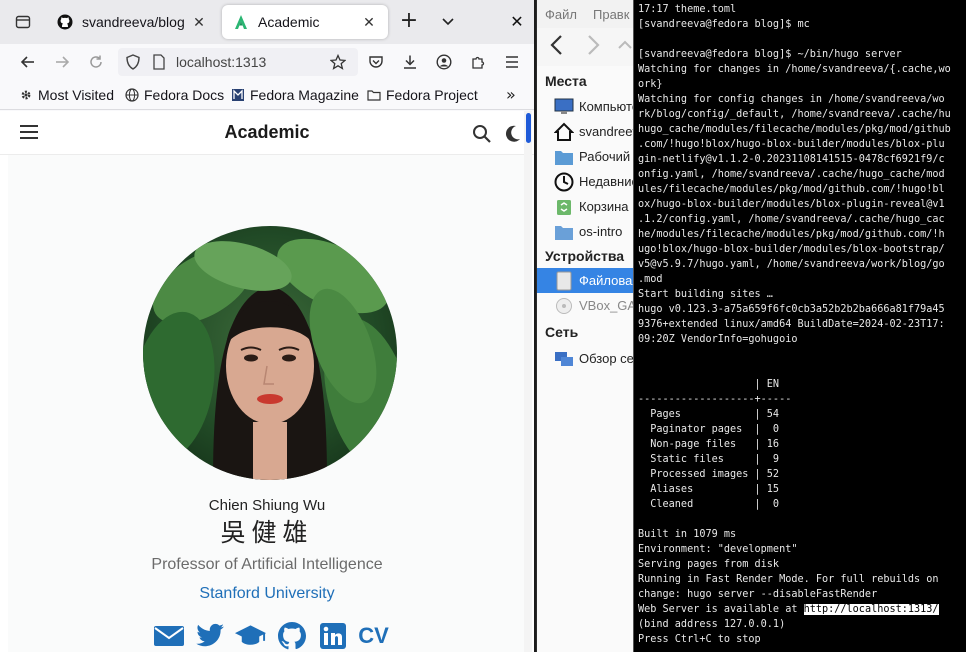 Image resolution: width=966 pixels, height=652 pixels. What do you see at coordinates (374, 95) in the screenshot?
I see `folder-icon` at bounding box center [374, 95].